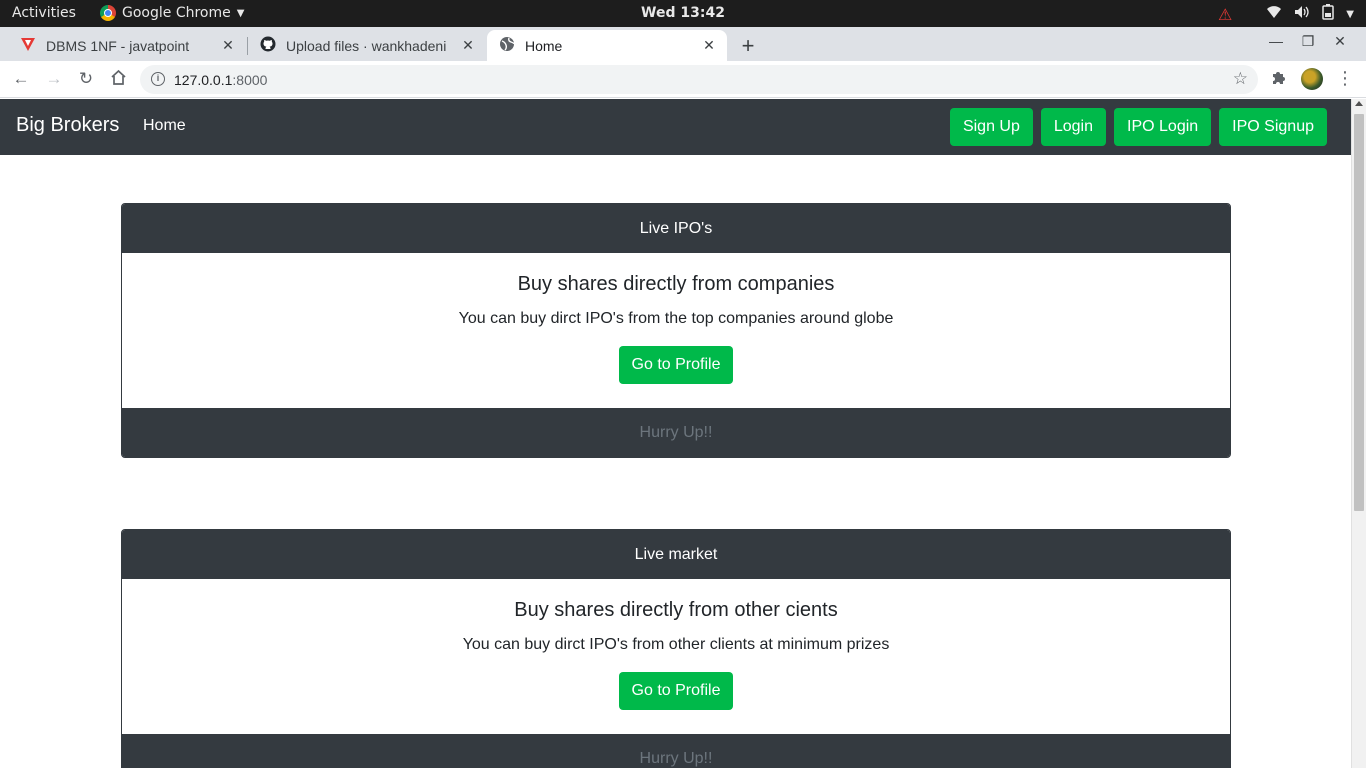 This screenshot has height=768, width=1366. Describe the element at coordinates (1286, 14) in the screenshot. I see `system-tray: ⚠ ▼` at that location.